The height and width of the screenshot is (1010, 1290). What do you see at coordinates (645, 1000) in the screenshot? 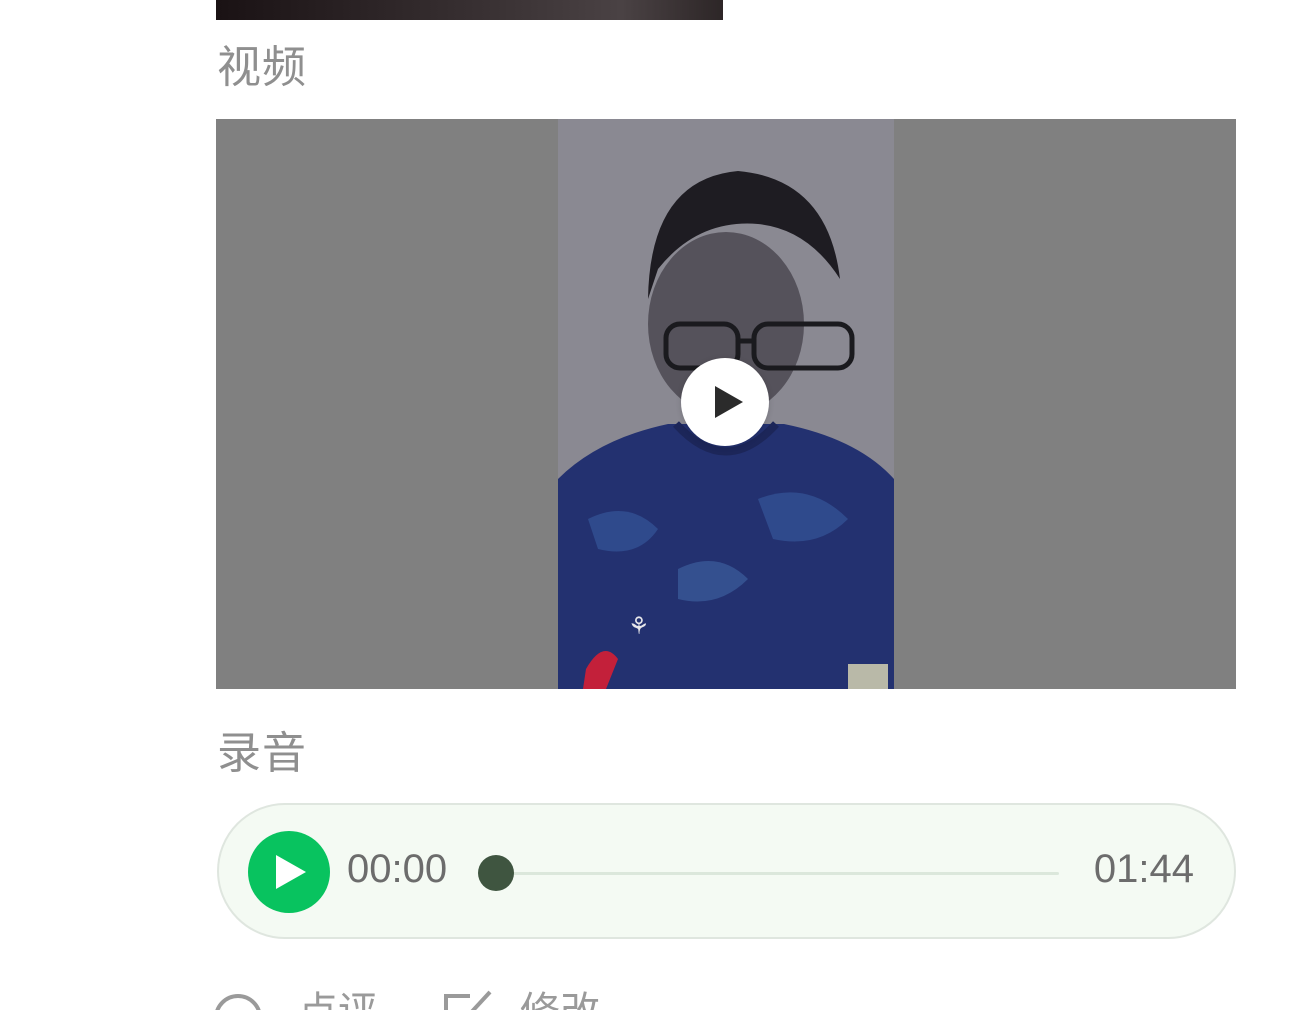
I see `post-action-bar: 点评 修改` at bounding box center [645, 1000].